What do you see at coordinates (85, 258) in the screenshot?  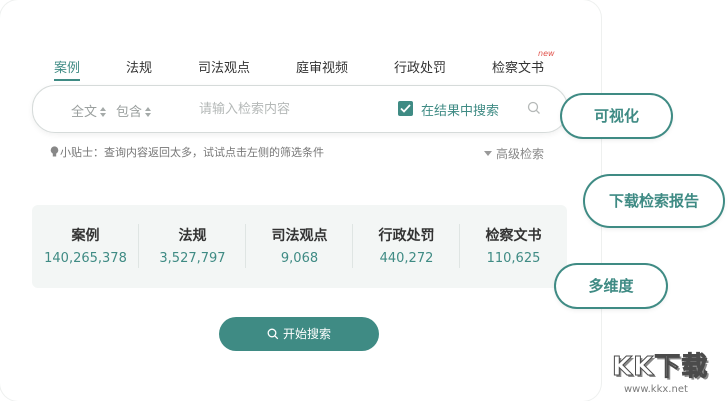 I see `stat-value: 140,265,378` at bounding box center [85, 258].